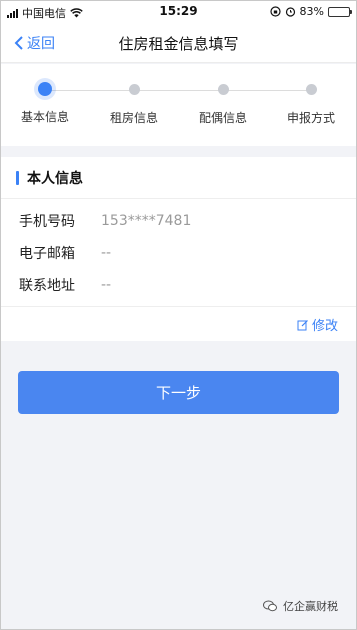 This screenshot has width=357, height=630. What do you see at coordinates (310, 118) in the screenshot?
I see `step-label: 申报方式` at bounding box center [310, 118].